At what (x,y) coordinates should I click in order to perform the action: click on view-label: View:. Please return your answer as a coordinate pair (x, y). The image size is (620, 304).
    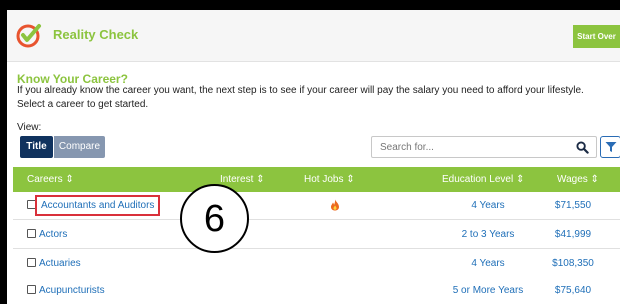
    Looking at the image, I should click on (29, 127).